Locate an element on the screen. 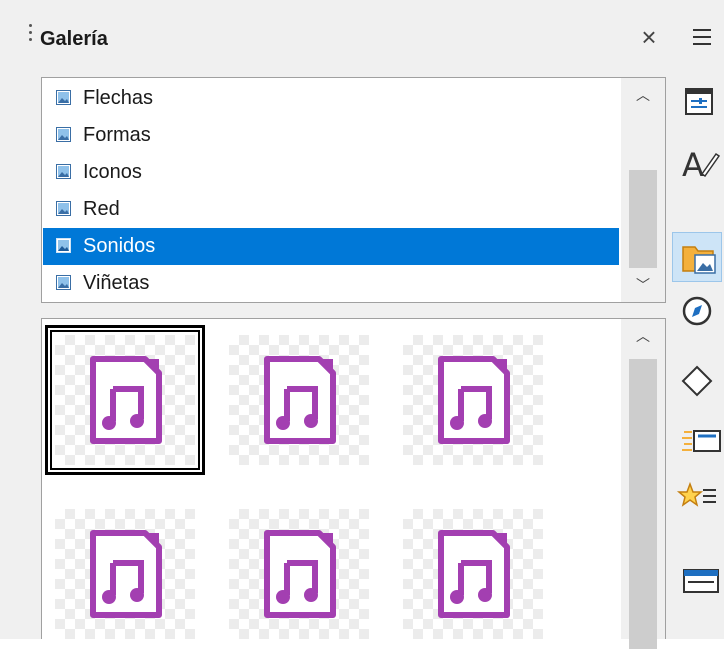 The width and height of the screenshot is (724, 649). styles-tab: A is located at coordinates (697, 161).